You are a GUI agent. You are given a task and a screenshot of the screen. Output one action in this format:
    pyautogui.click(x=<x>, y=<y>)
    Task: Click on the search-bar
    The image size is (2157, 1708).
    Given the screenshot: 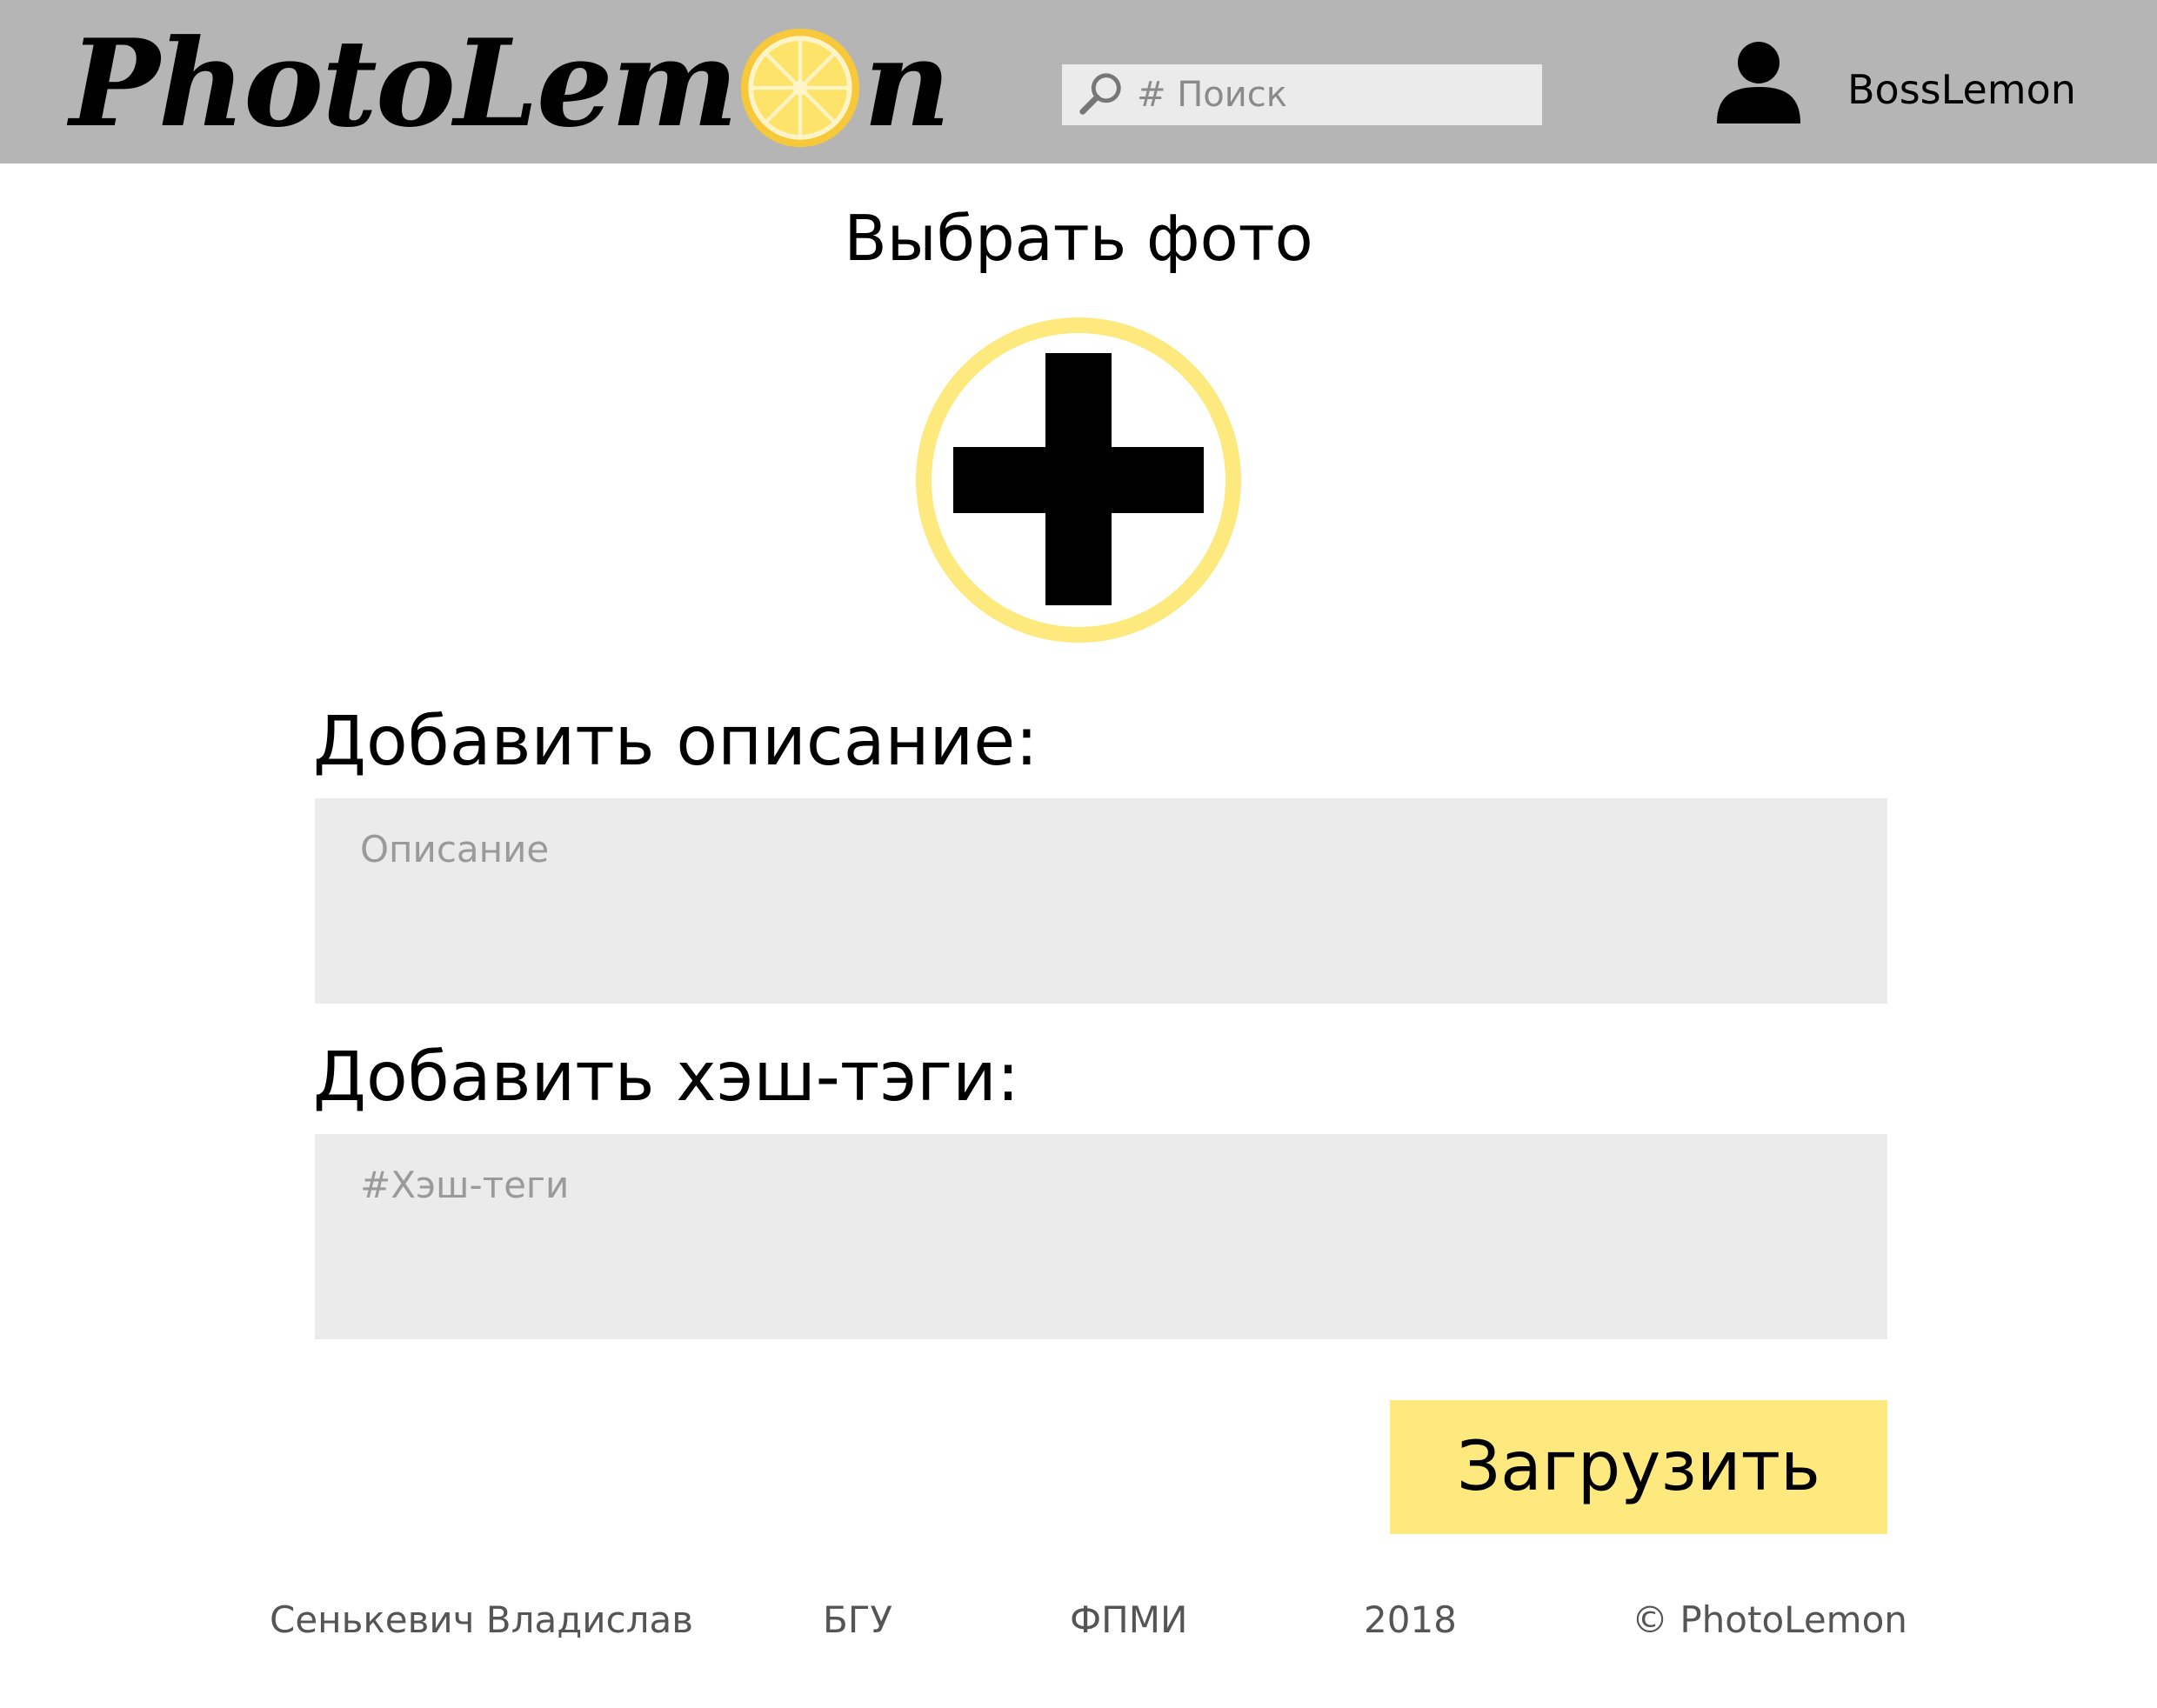 What is the action you would take?
    pyautogui.click(x=1302, y=94)
    